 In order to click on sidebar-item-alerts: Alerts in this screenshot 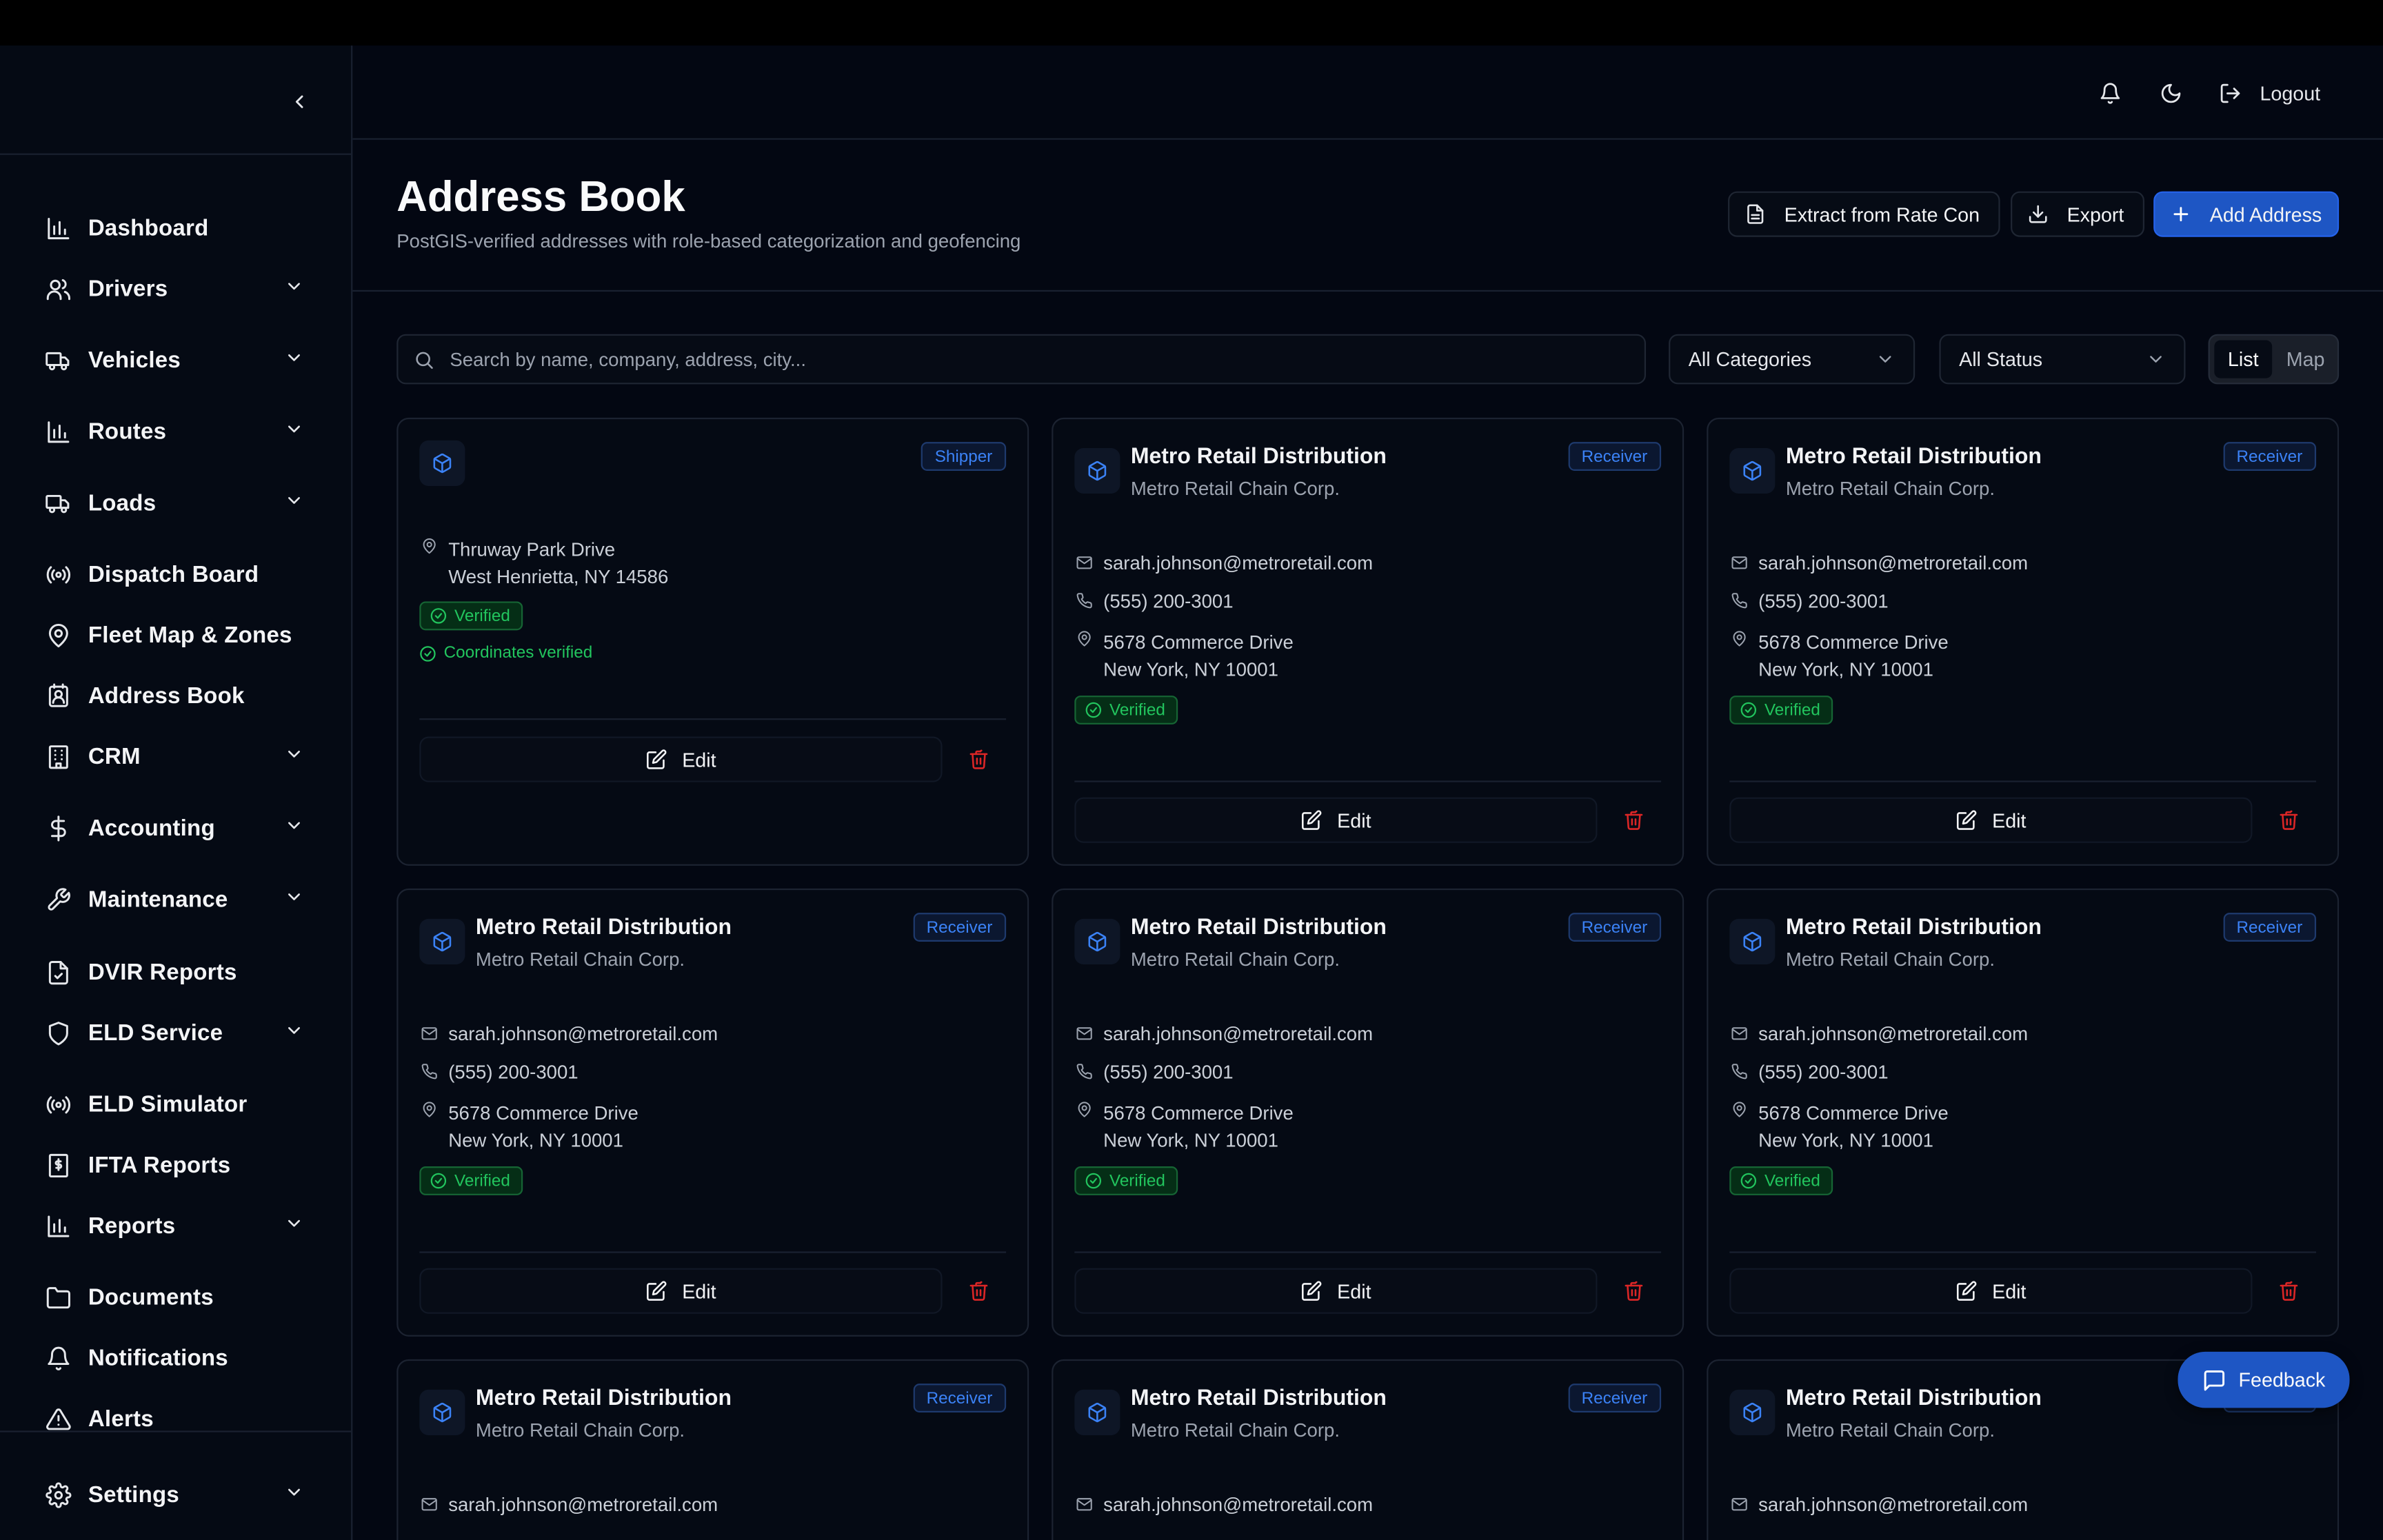, I will do `click(179, 1419)`.